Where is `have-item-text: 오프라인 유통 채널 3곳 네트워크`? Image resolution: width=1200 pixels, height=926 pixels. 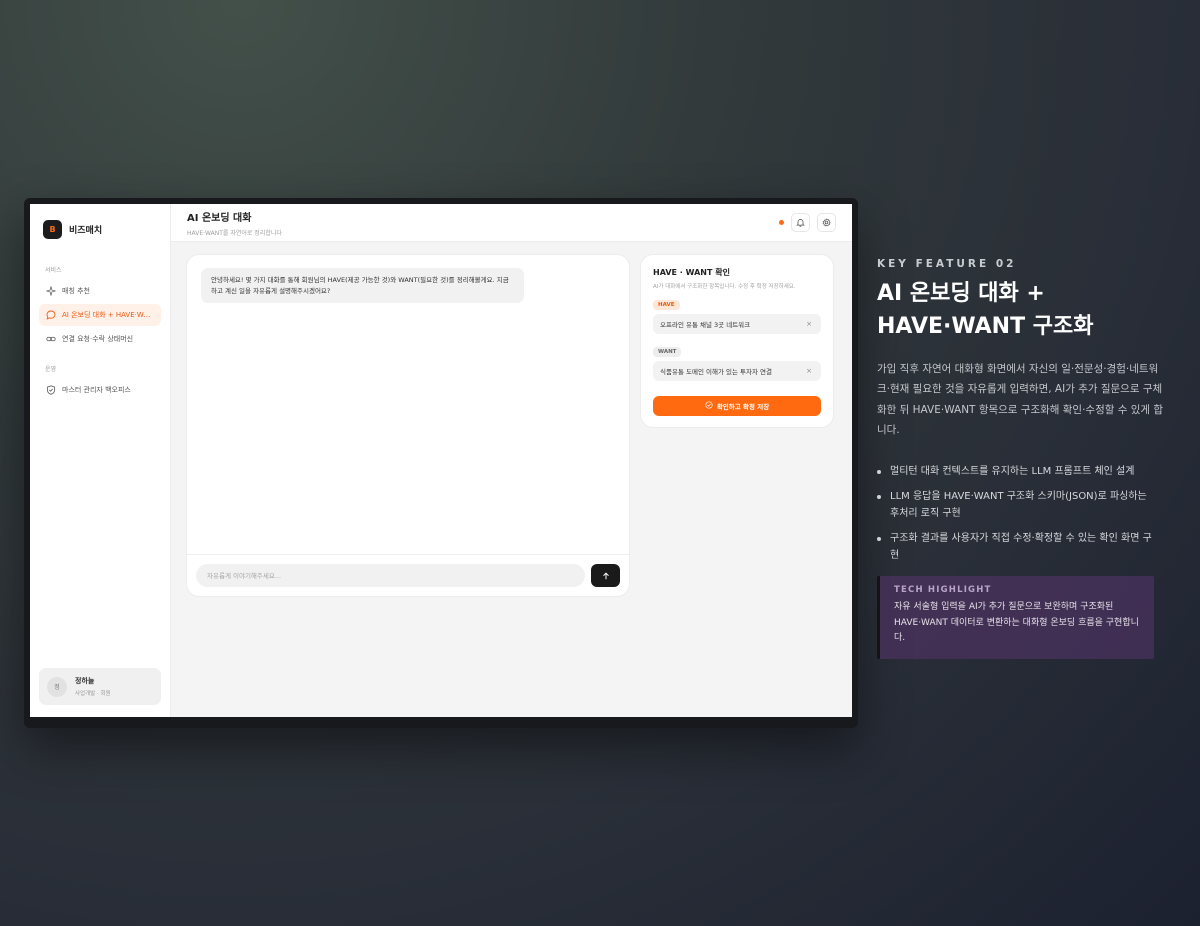
have-item-text: 오프라인 유통 채널 3곳 네트워크 is located at coordinates (705, 325).